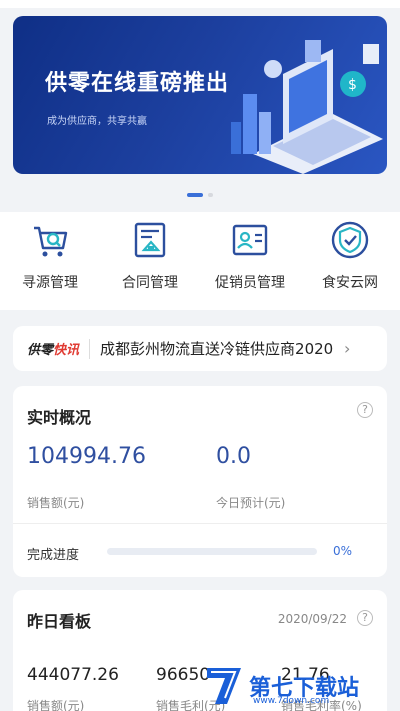  Describe the element at coordinates (56, 503) in the screenshot. I see `sales-label: 销售额(元)` at that location.